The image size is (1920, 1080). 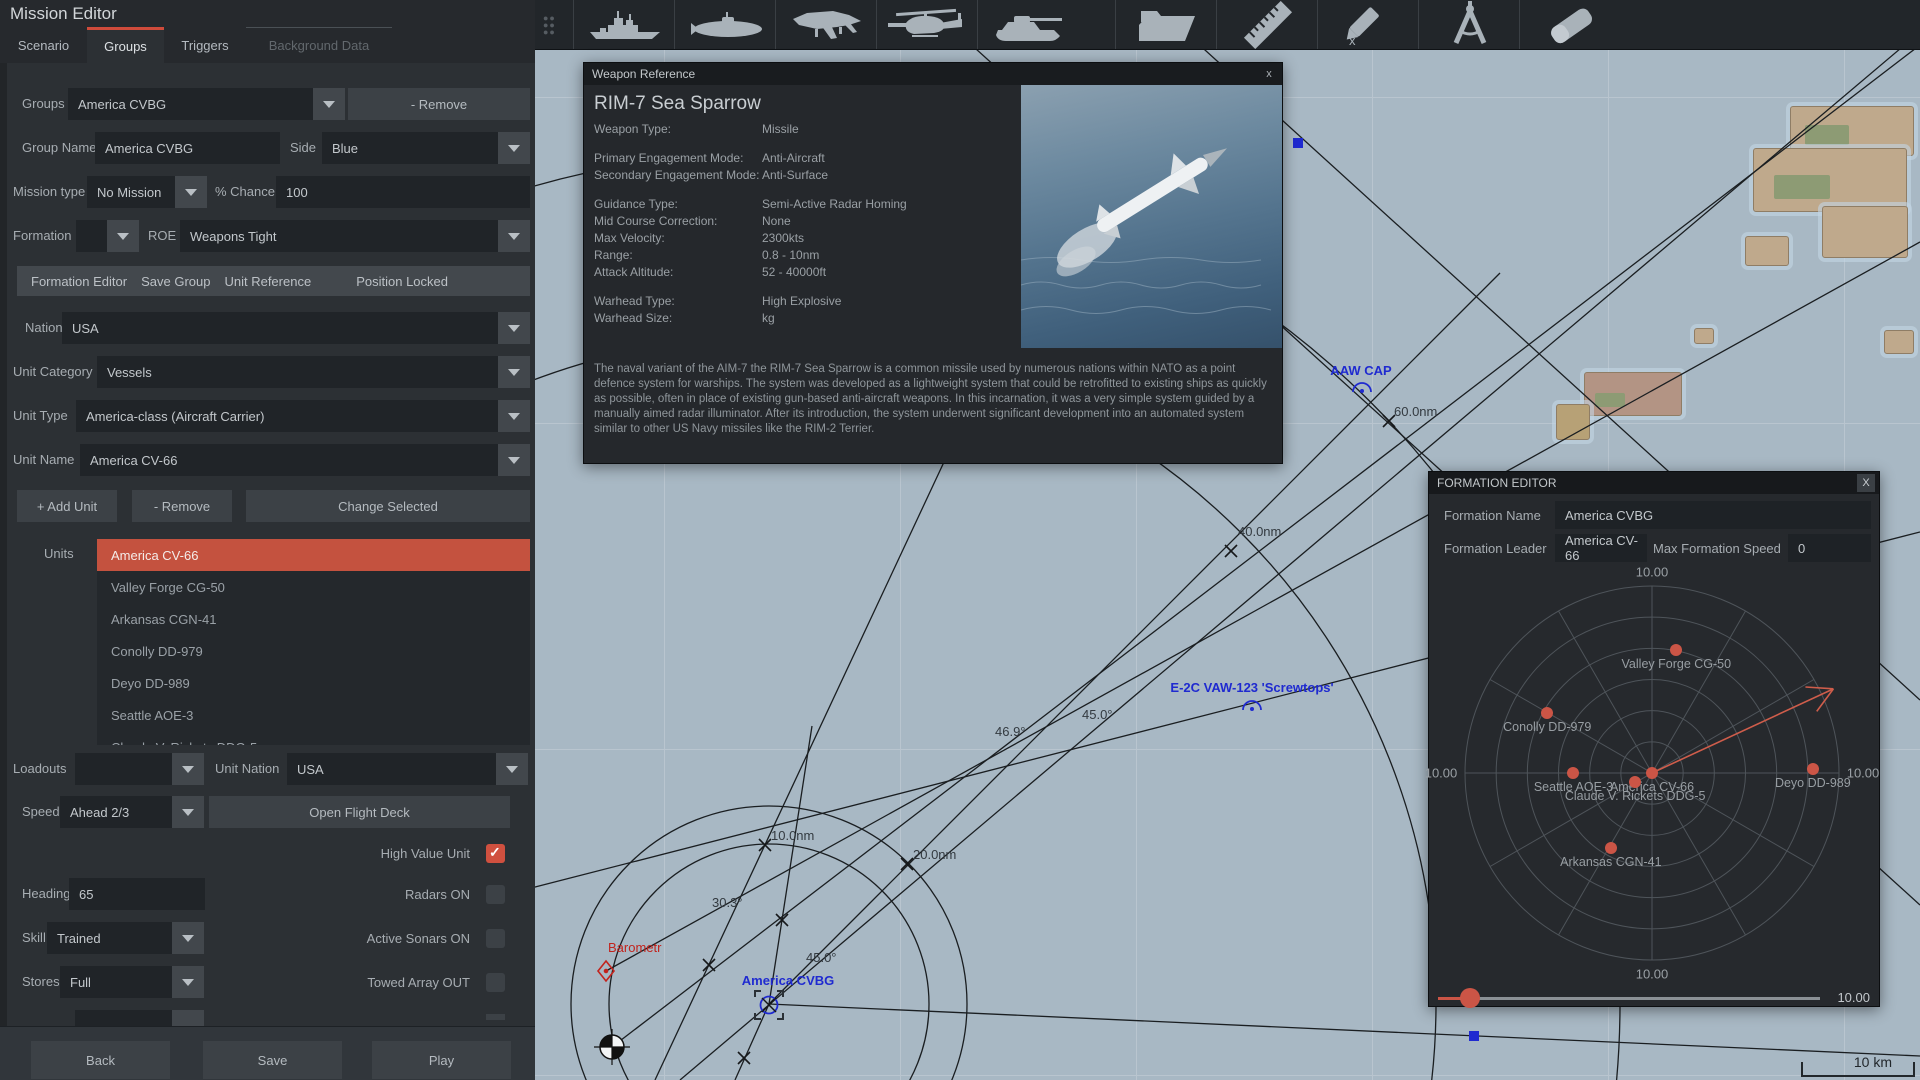 I want to click on save-button: Save, so click(x=272, y=1060).